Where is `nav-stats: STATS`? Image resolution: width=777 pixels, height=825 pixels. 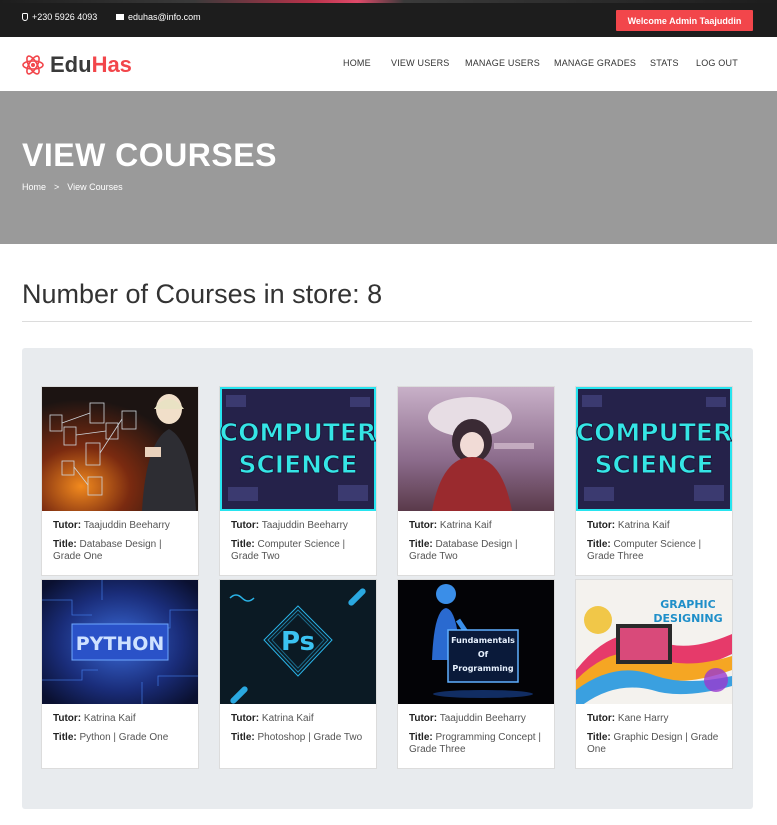
nav-stats: STATS is located at coordinates (664, 63).